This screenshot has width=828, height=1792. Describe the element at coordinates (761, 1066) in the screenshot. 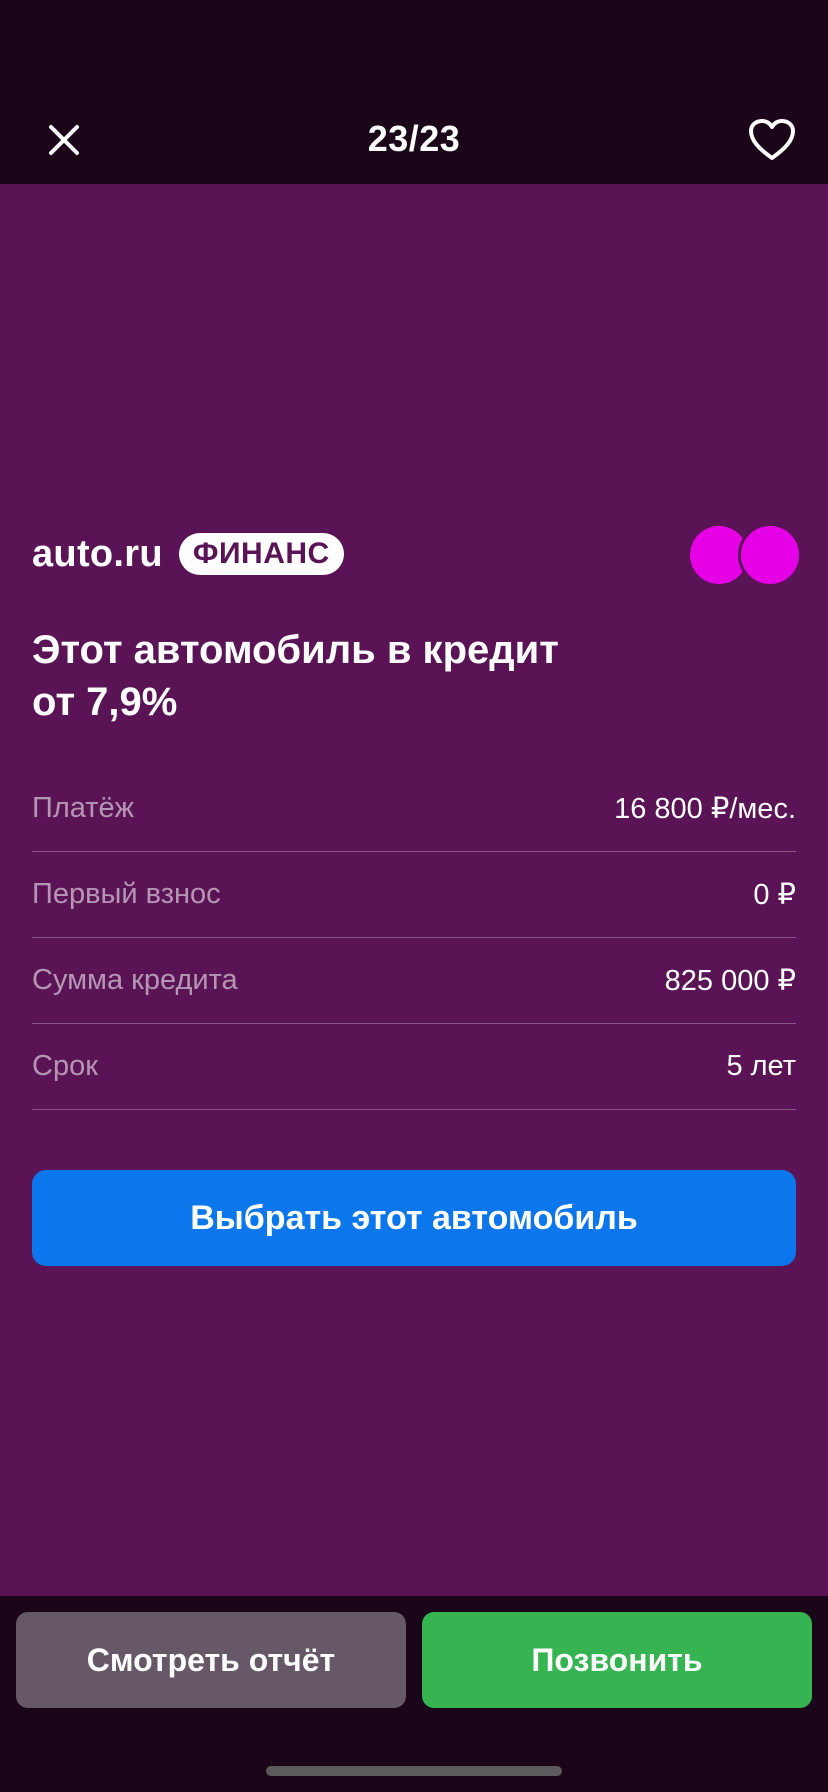

I see `row-value: 5 лет` at that location.